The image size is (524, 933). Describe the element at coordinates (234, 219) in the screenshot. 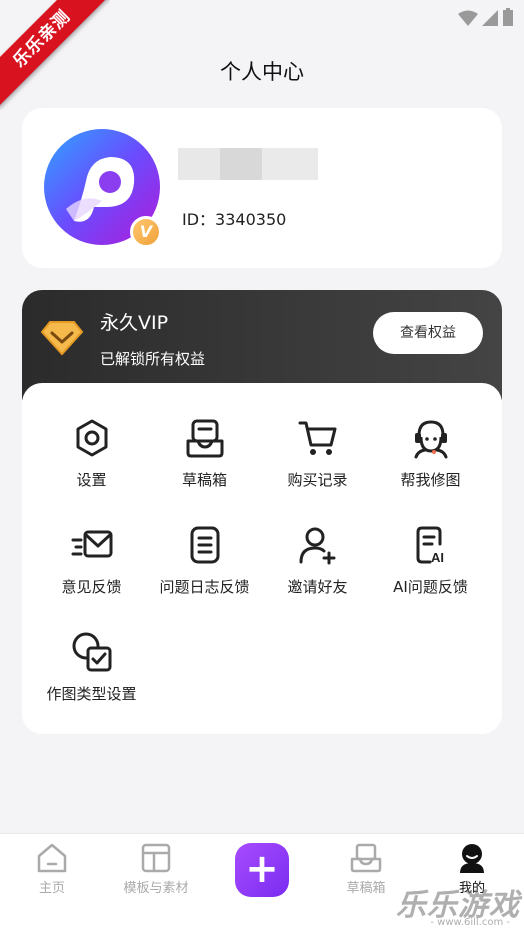

I see `user-id: ID：3340350` at that location.